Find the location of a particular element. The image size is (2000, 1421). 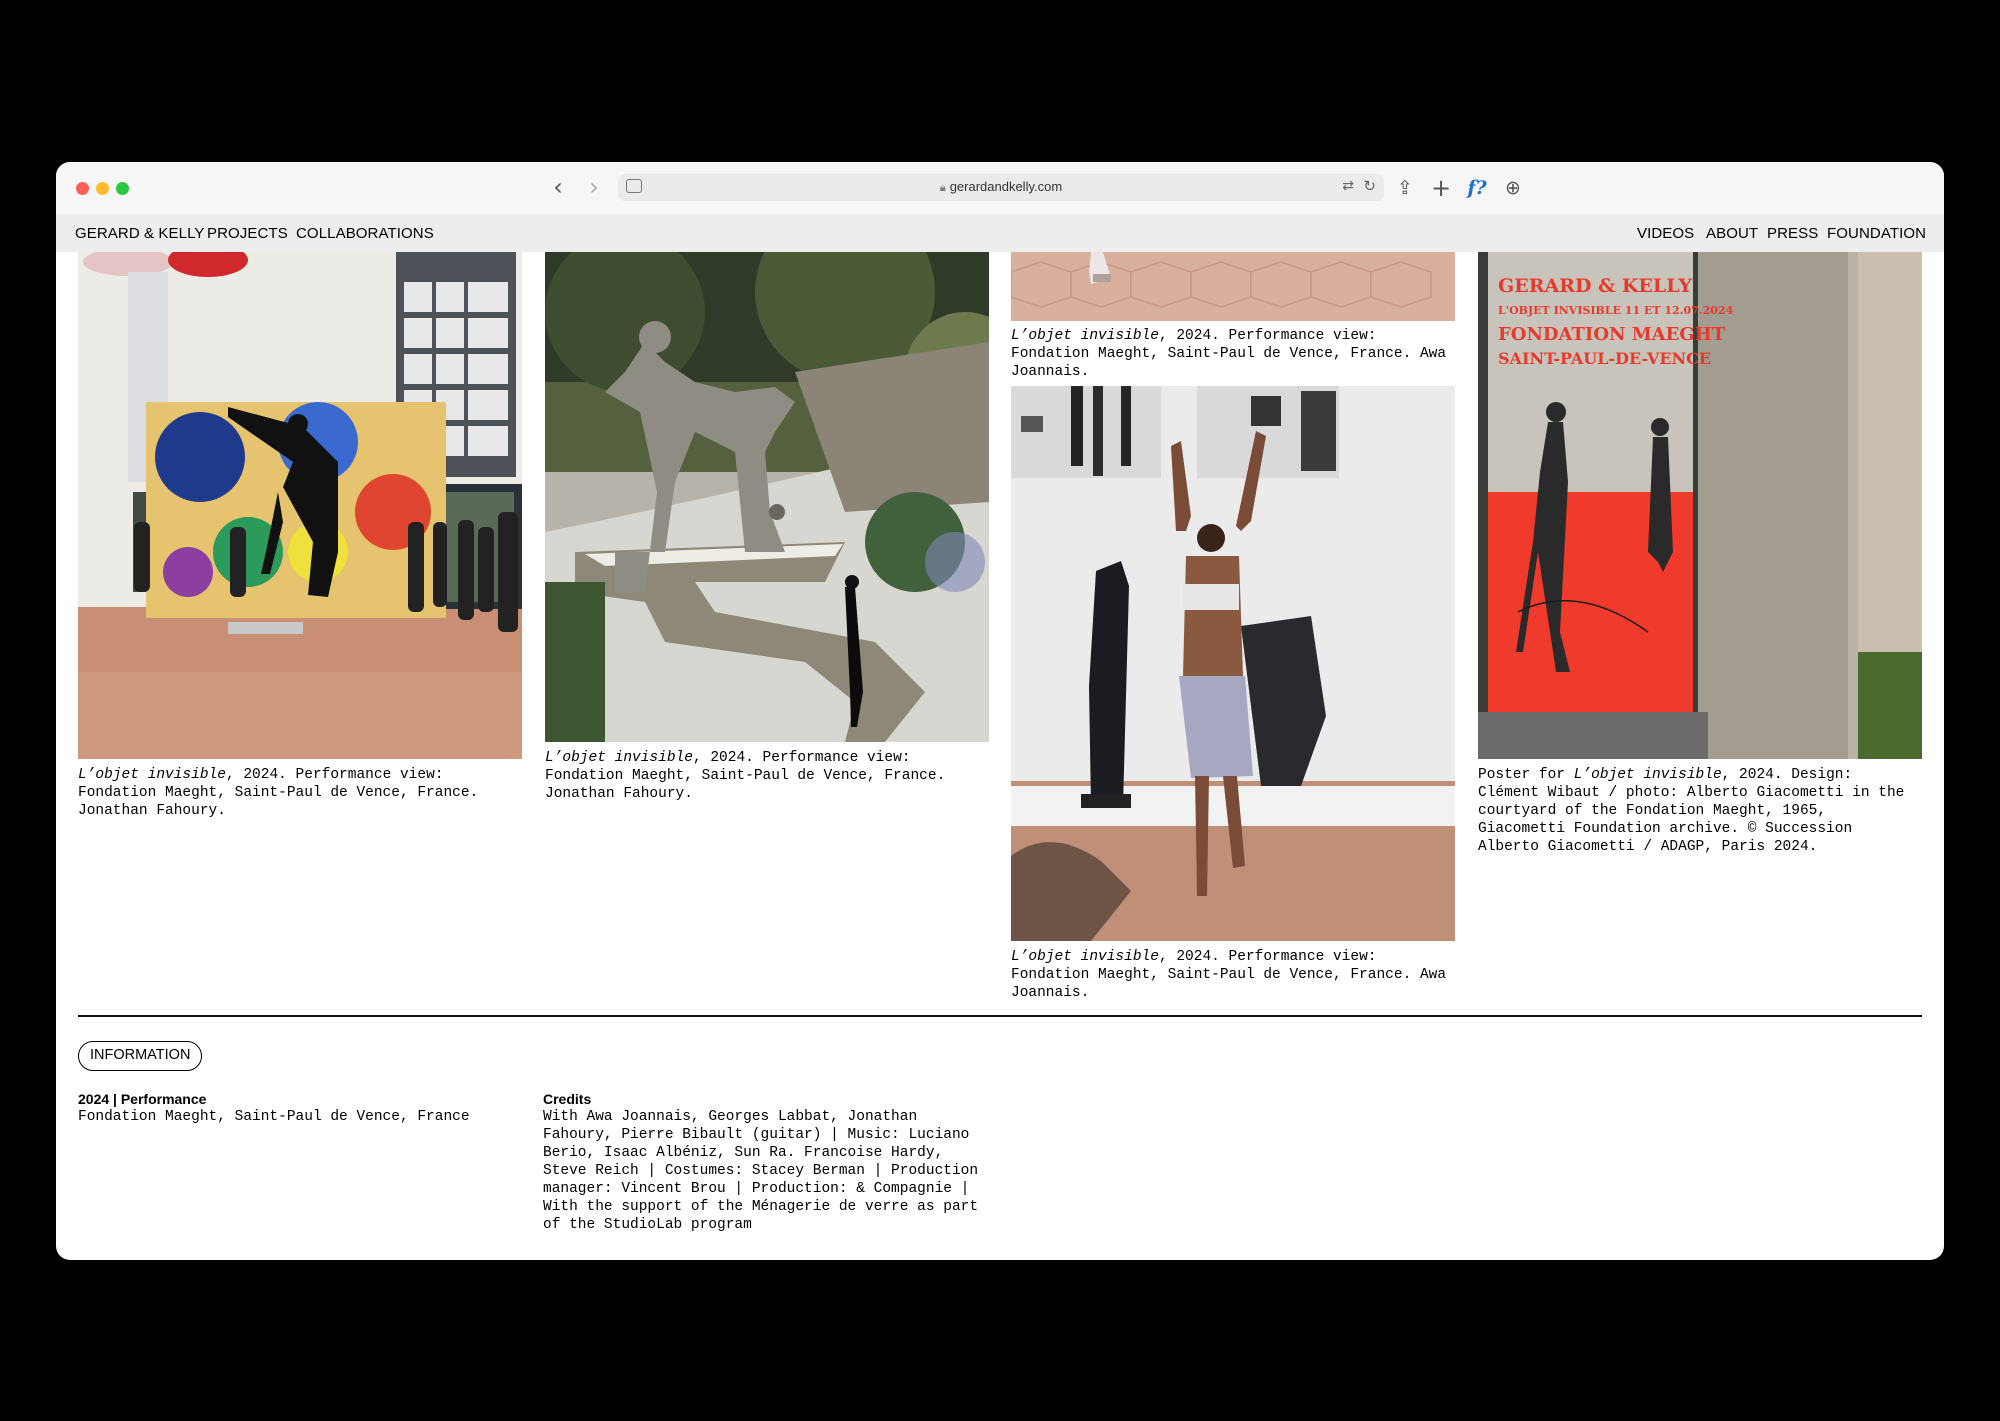

close-window-button is located at coordinates (82, 188).